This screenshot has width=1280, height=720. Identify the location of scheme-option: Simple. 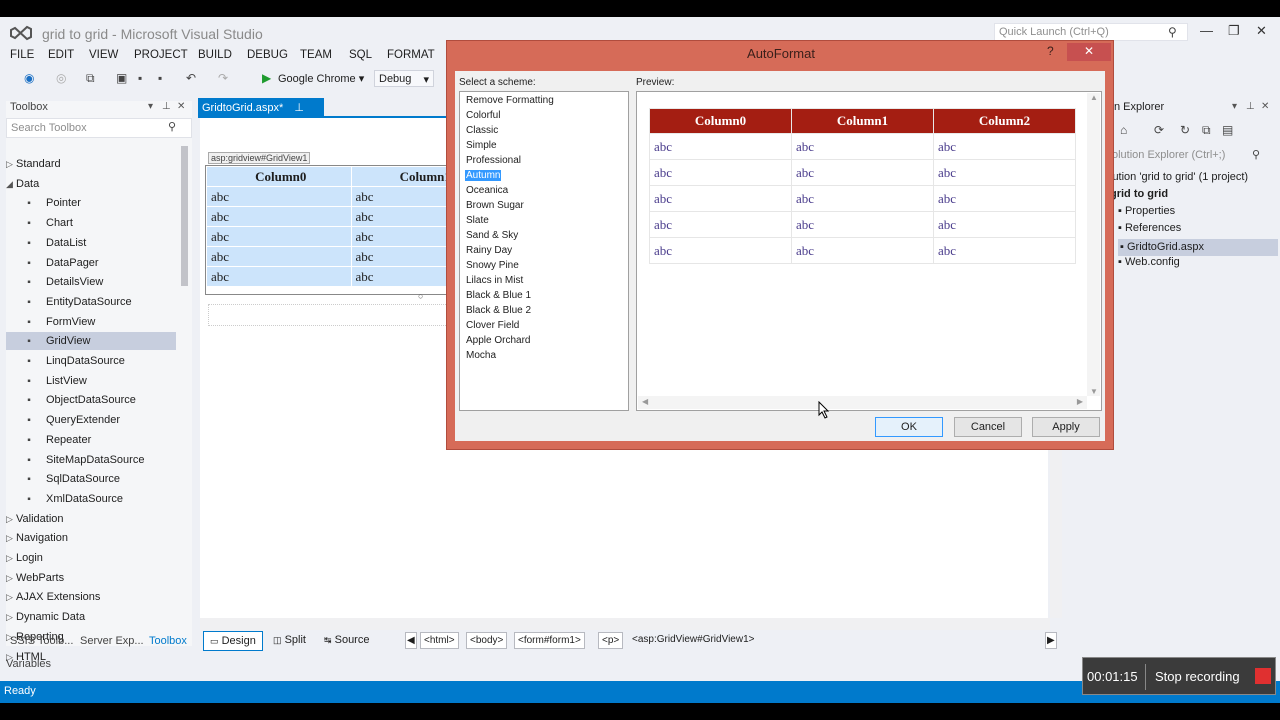
(481, 145).